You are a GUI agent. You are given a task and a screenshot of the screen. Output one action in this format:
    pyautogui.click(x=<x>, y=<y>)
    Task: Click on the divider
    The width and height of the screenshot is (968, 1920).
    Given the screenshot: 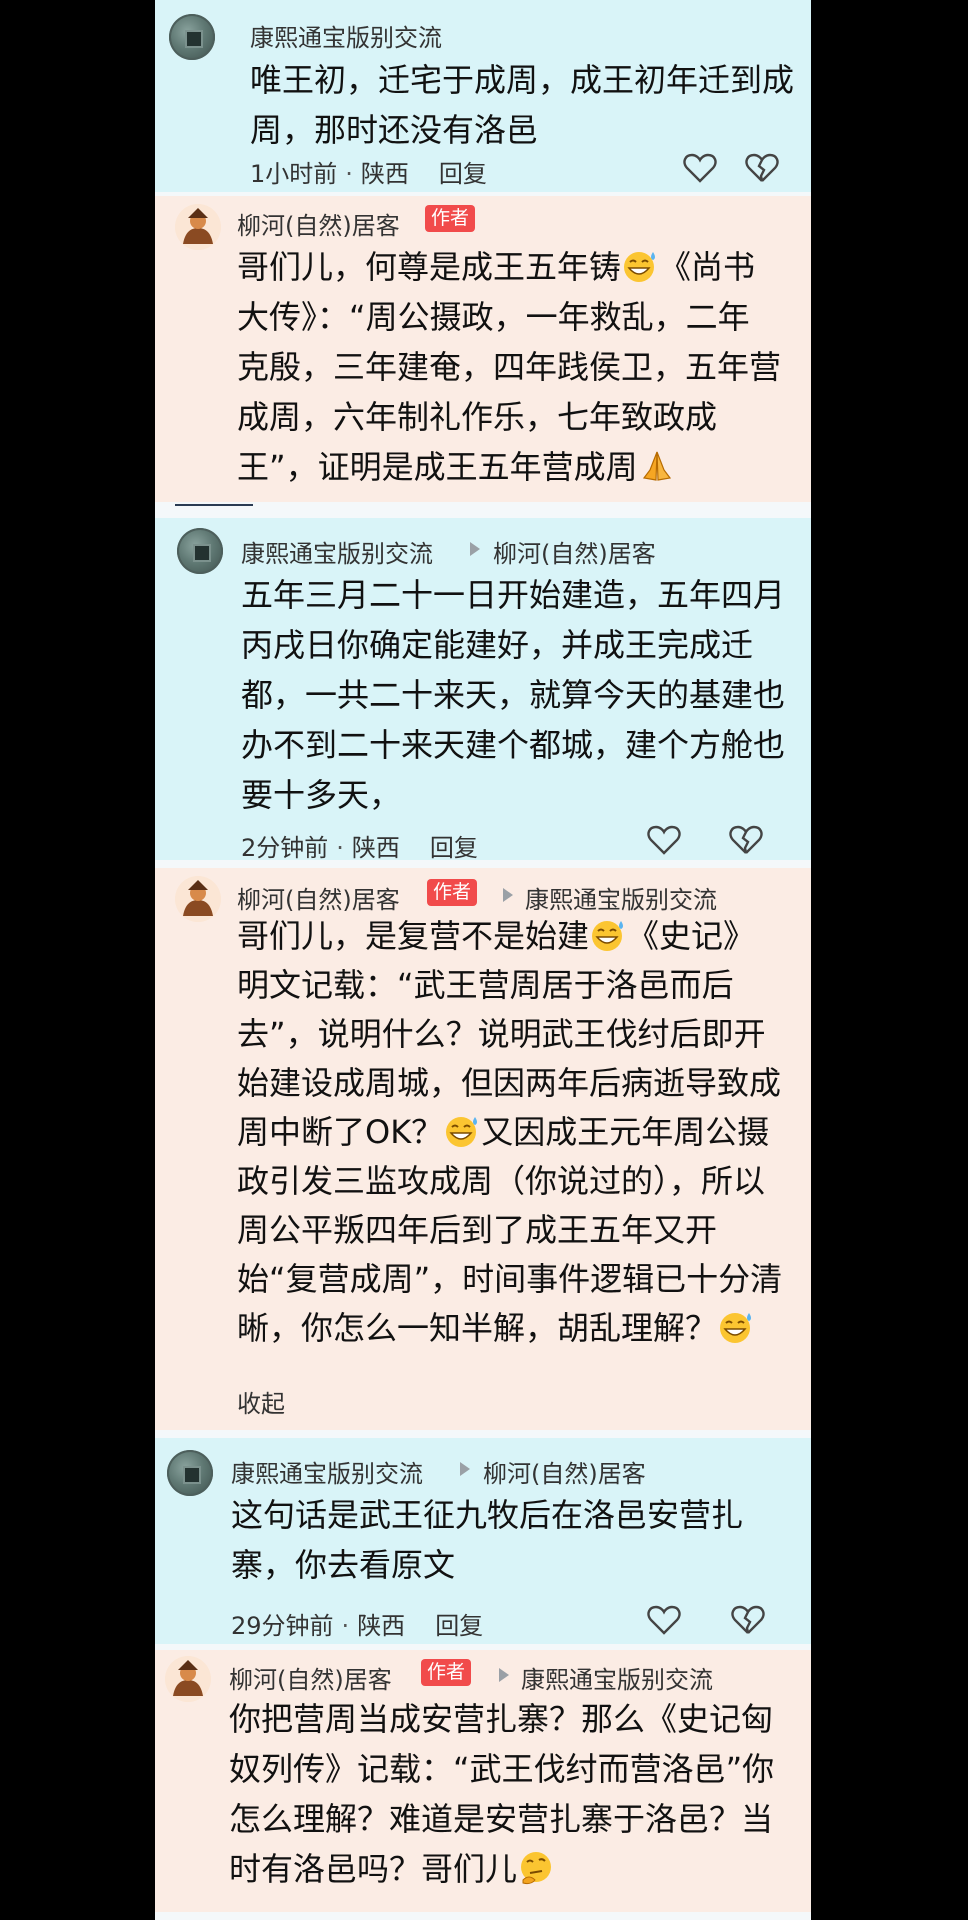 What is the action you would take?
    pyautogui.click(x=214, y=505)
    